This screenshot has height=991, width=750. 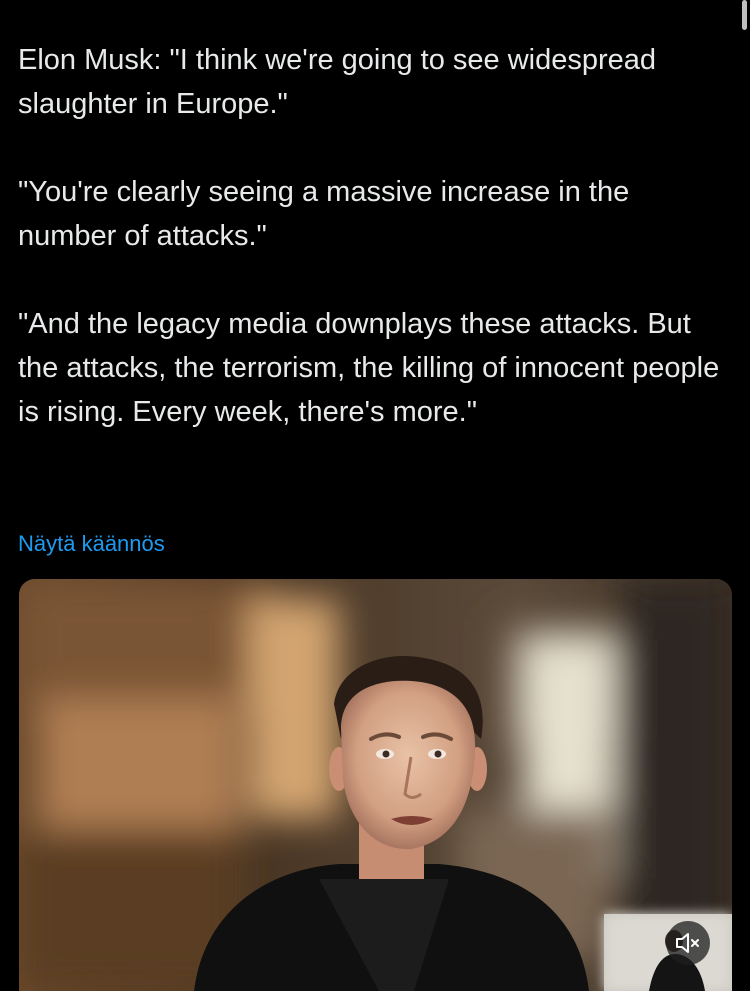 I want to click on scrollbar, so click(x=744, y=15).